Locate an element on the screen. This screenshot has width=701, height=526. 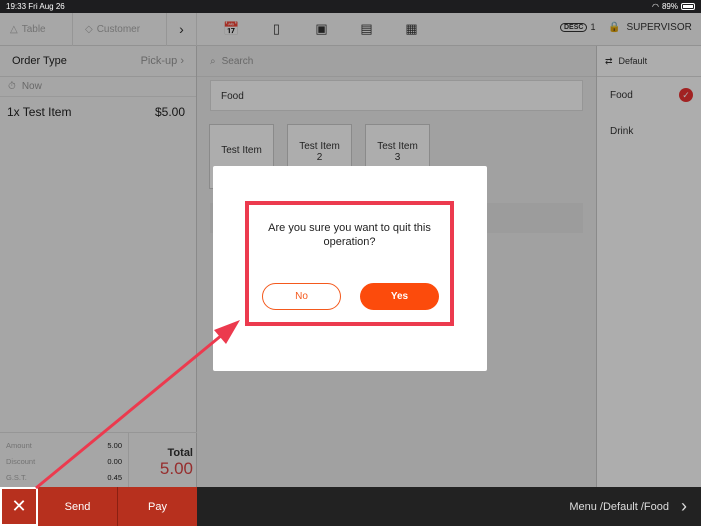
arrow-head is located at coordinates (227, 332).